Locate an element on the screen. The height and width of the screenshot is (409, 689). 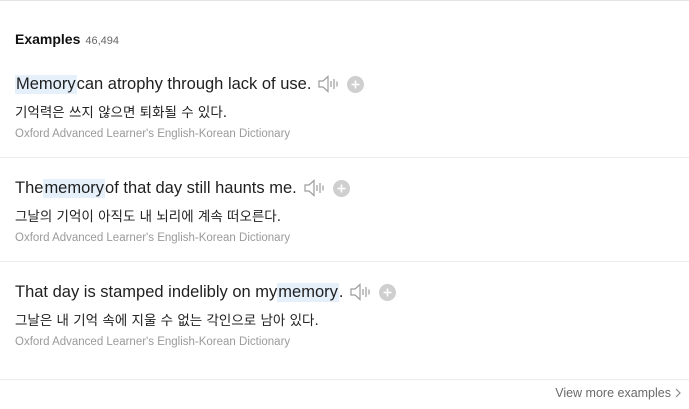
highlighted-keyword: Memory is located at coordinates (46, 84).